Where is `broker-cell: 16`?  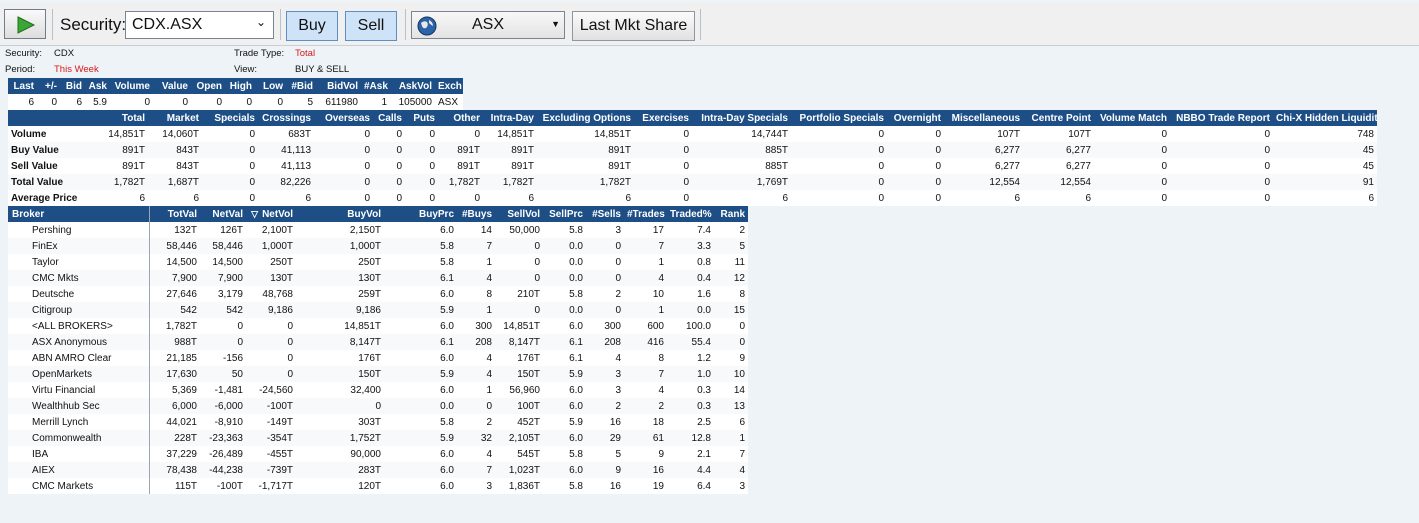 broker-cell: 16 is located at coordinates (645, 470).